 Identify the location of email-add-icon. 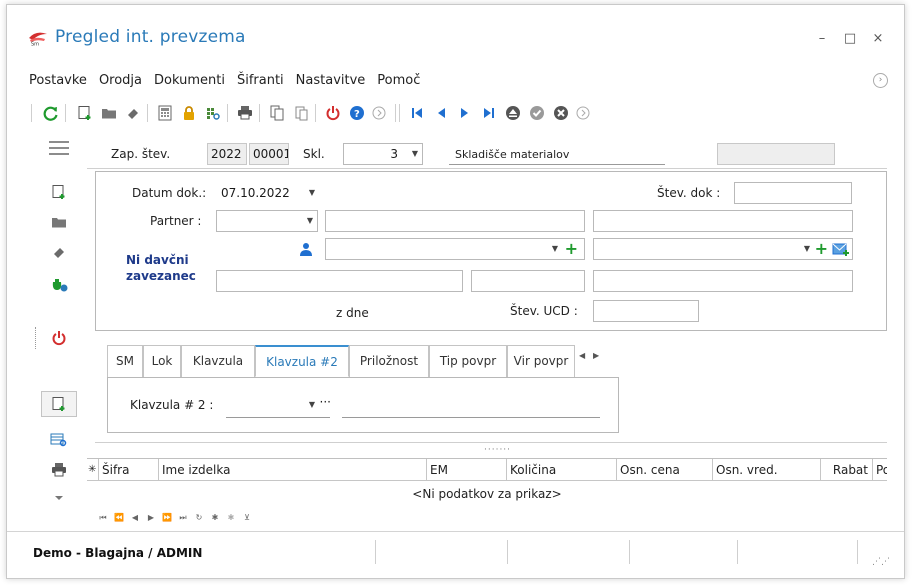
(841, 250).